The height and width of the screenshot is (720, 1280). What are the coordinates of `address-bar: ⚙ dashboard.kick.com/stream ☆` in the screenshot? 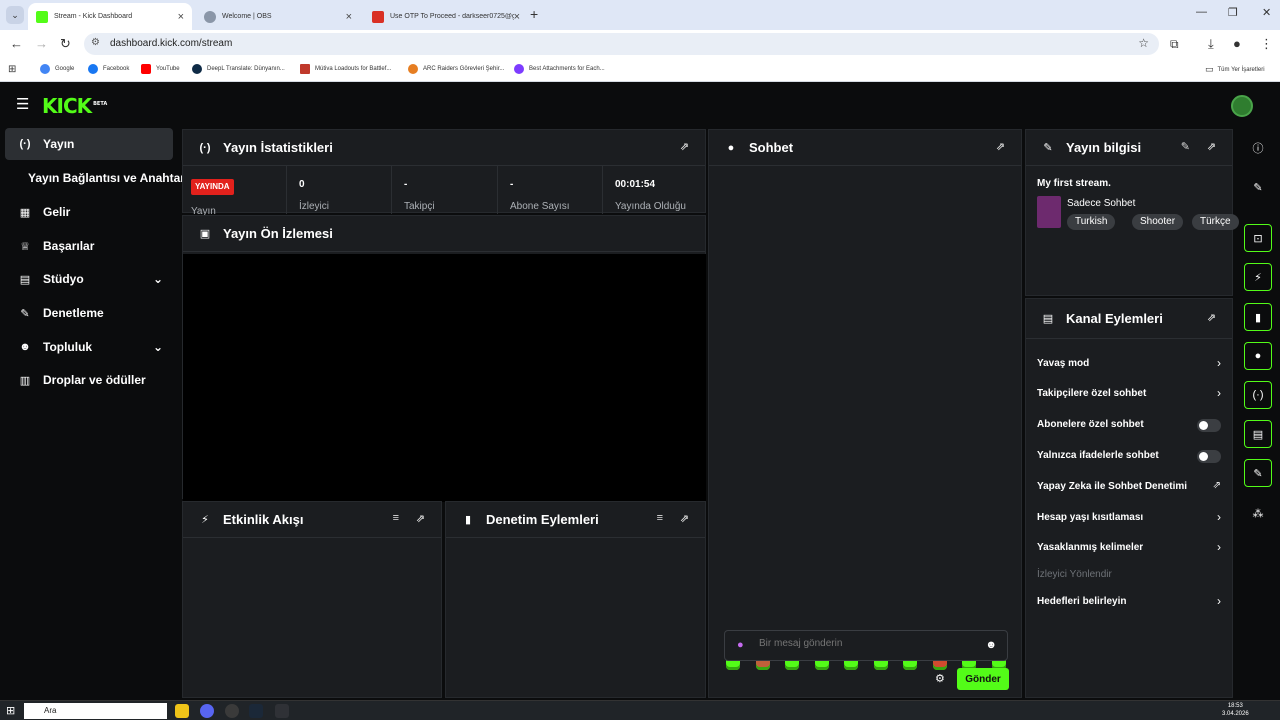 It's located at (621, 44).